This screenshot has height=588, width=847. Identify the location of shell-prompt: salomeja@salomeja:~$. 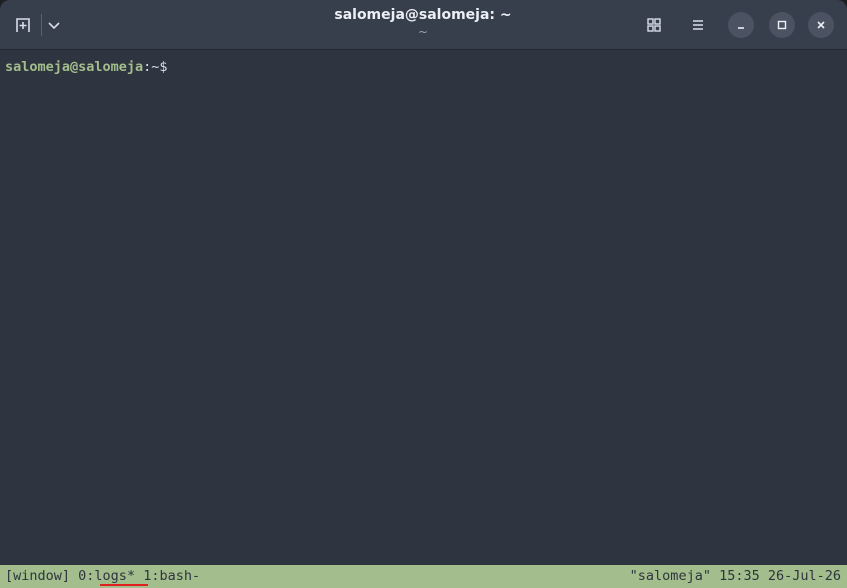
(86, 67).